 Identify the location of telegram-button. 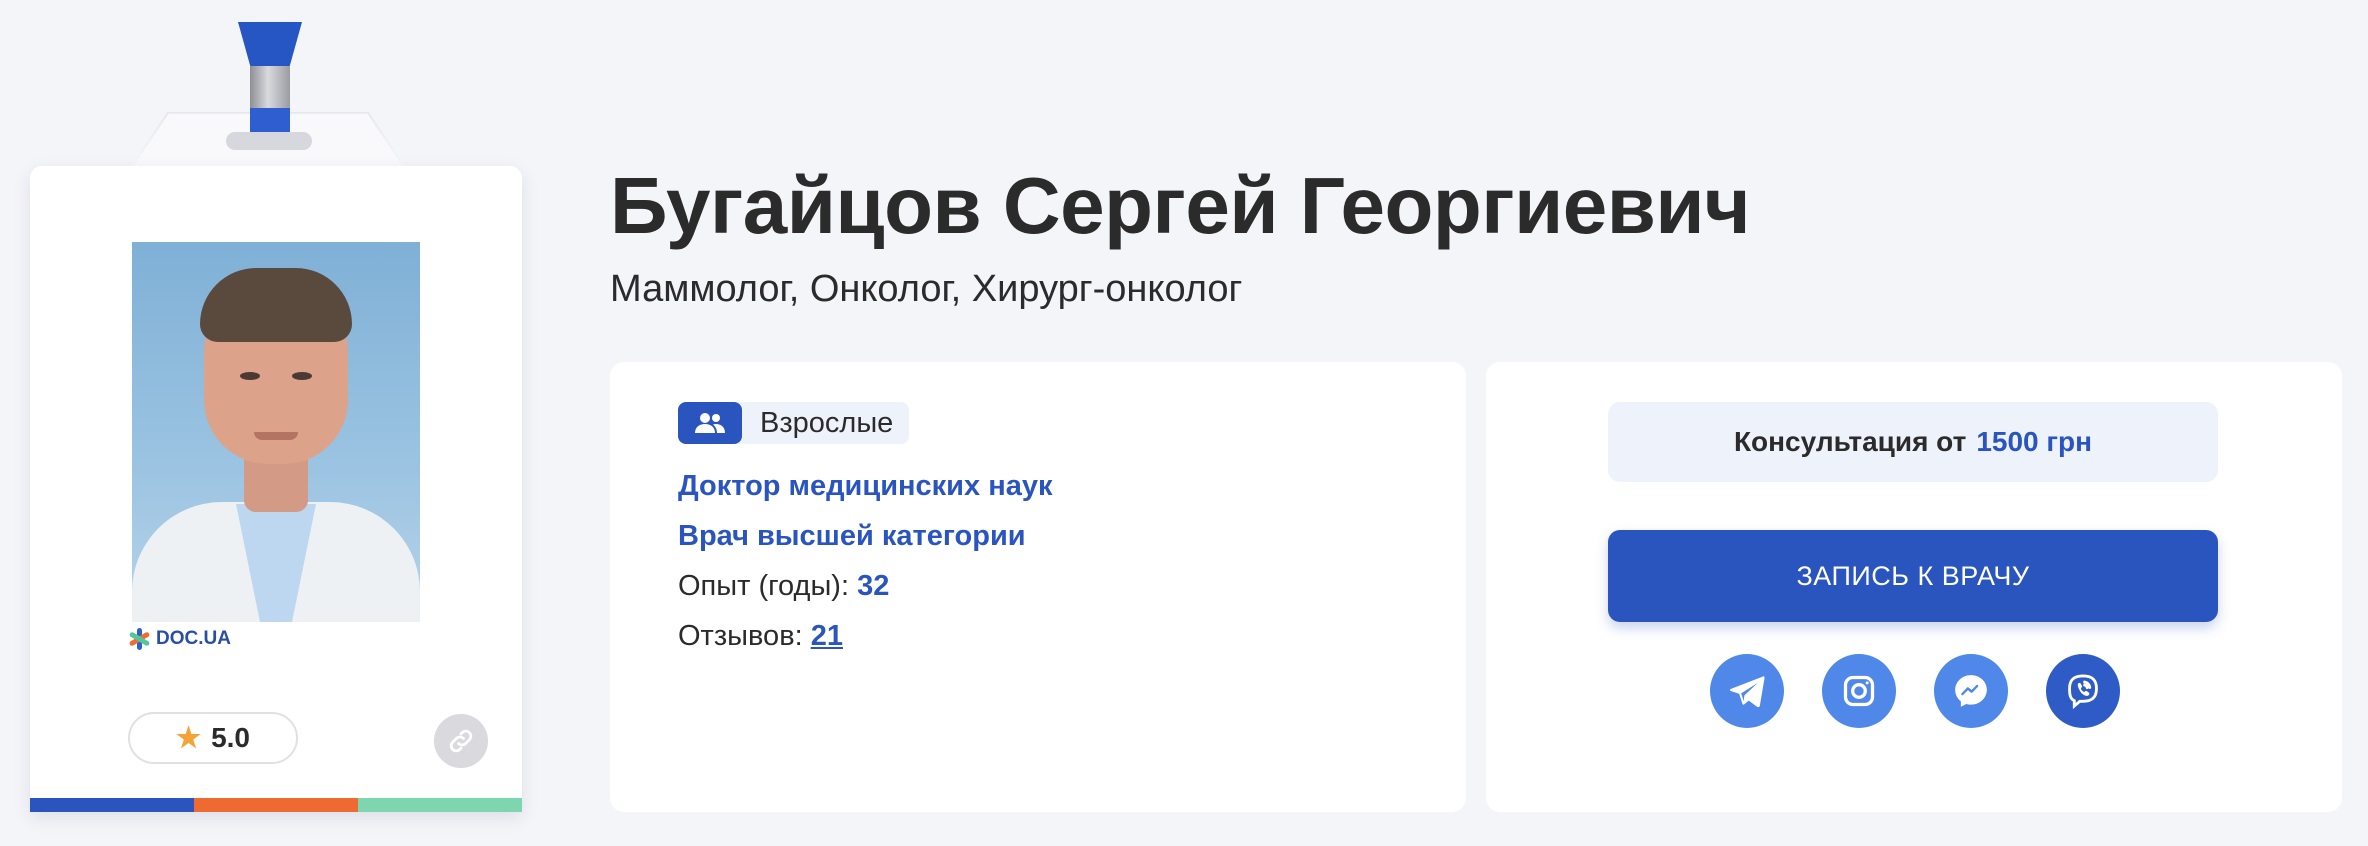
(1747, 691).